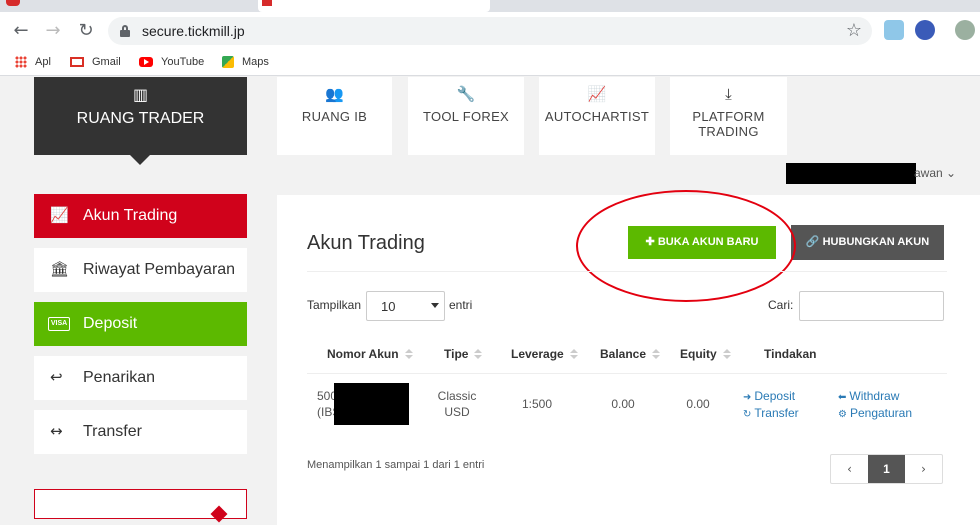 The height and width of the screenshot is (525, 980). What do you see at coordinates (630, 354) in the screenshot?
I see `col-header-balance: Balance` at bounding box center [630, 354].